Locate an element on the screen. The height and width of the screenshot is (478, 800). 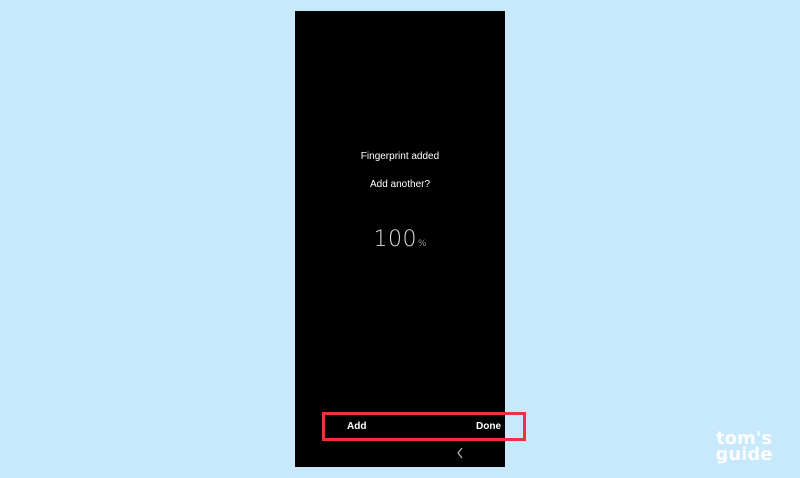
action-bar: Add Done is located at coordinates (424, 426).